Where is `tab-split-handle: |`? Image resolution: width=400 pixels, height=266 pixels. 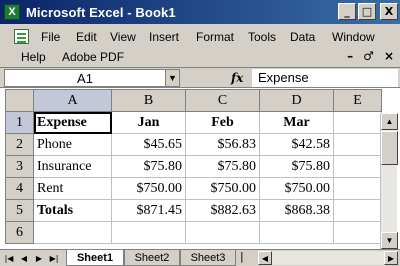
tab-split-handle: | is located at coordinates (242, 256).